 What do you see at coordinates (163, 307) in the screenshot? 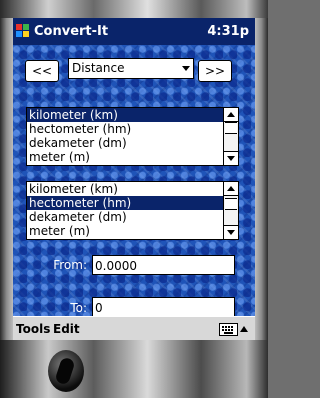
I see `to-value-field: 0` at bounding box center [163, 307].